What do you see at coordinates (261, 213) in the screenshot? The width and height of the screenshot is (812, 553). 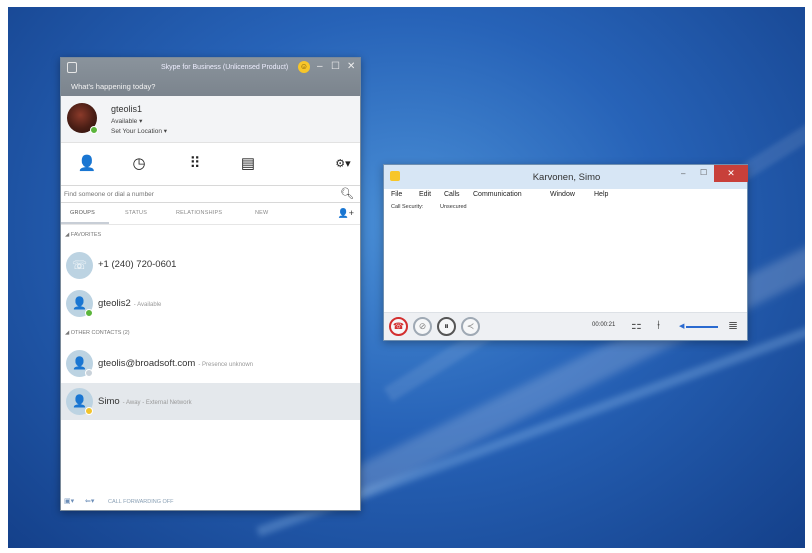 I see `tab-new: NEW` at bounding box center [261, 213].